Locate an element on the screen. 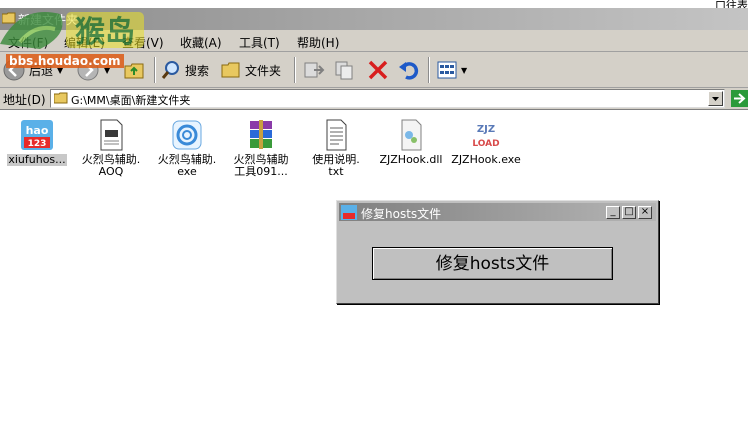  address-bar: 地址(D) G:\MM\桌面\新建文件夹 is located at coordinates (374, 99).